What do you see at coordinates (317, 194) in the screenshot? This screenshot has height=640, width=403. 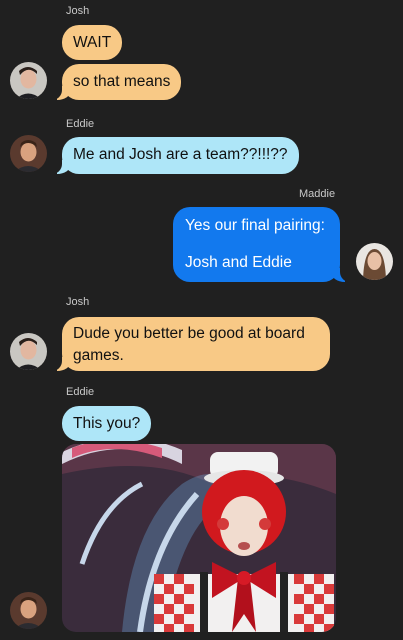 I see `sender-name: Maddie` at bounding box center [317, 194].